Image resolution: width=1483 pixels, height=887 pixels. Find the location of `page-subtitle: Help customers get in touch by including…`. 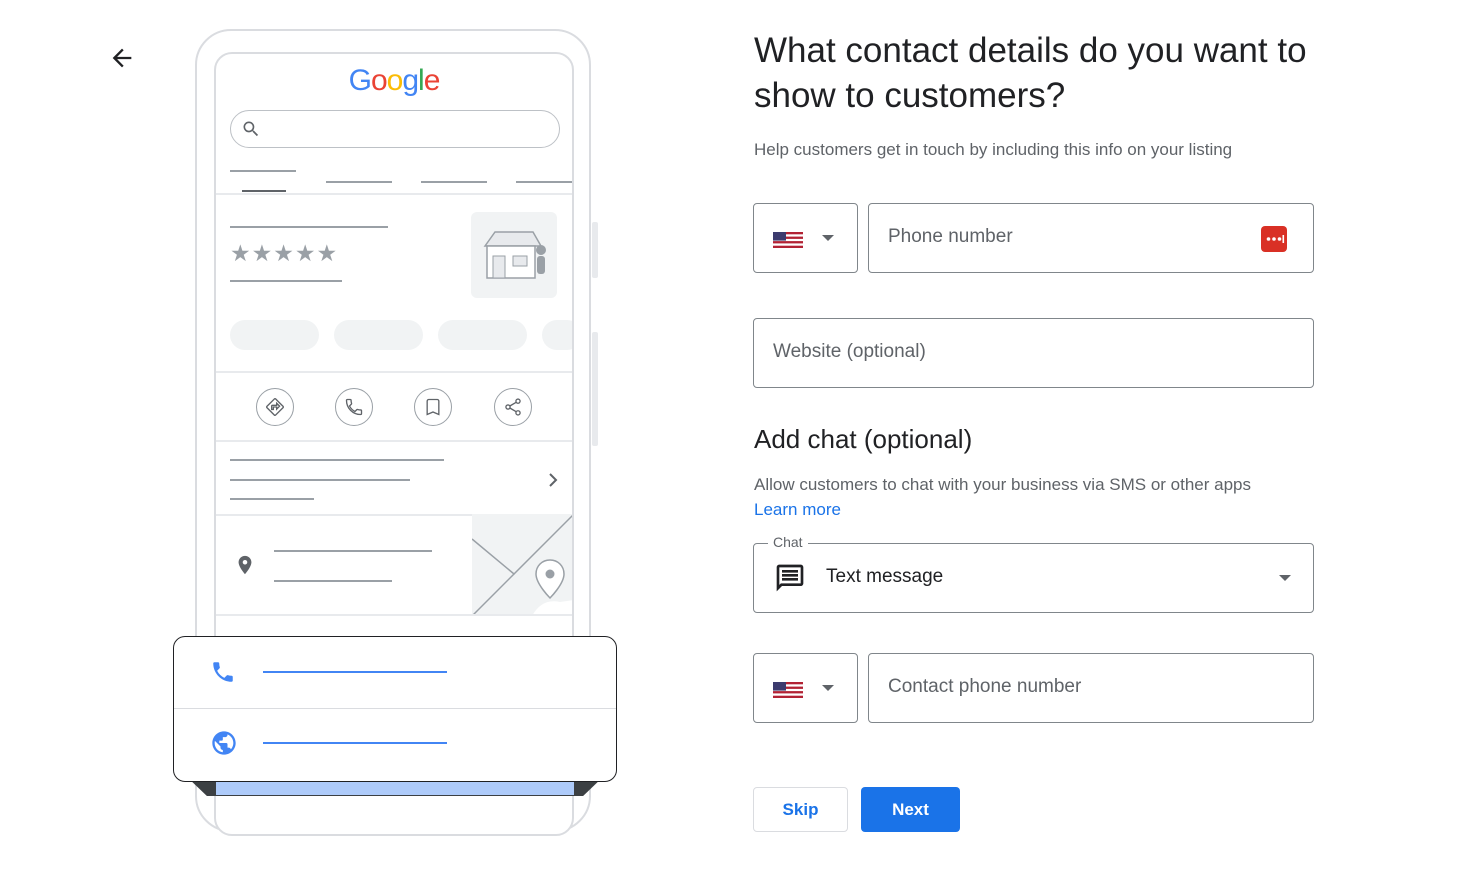

page-subtitle: Help customers get in touch by including… is located at coordinates (993, 149).